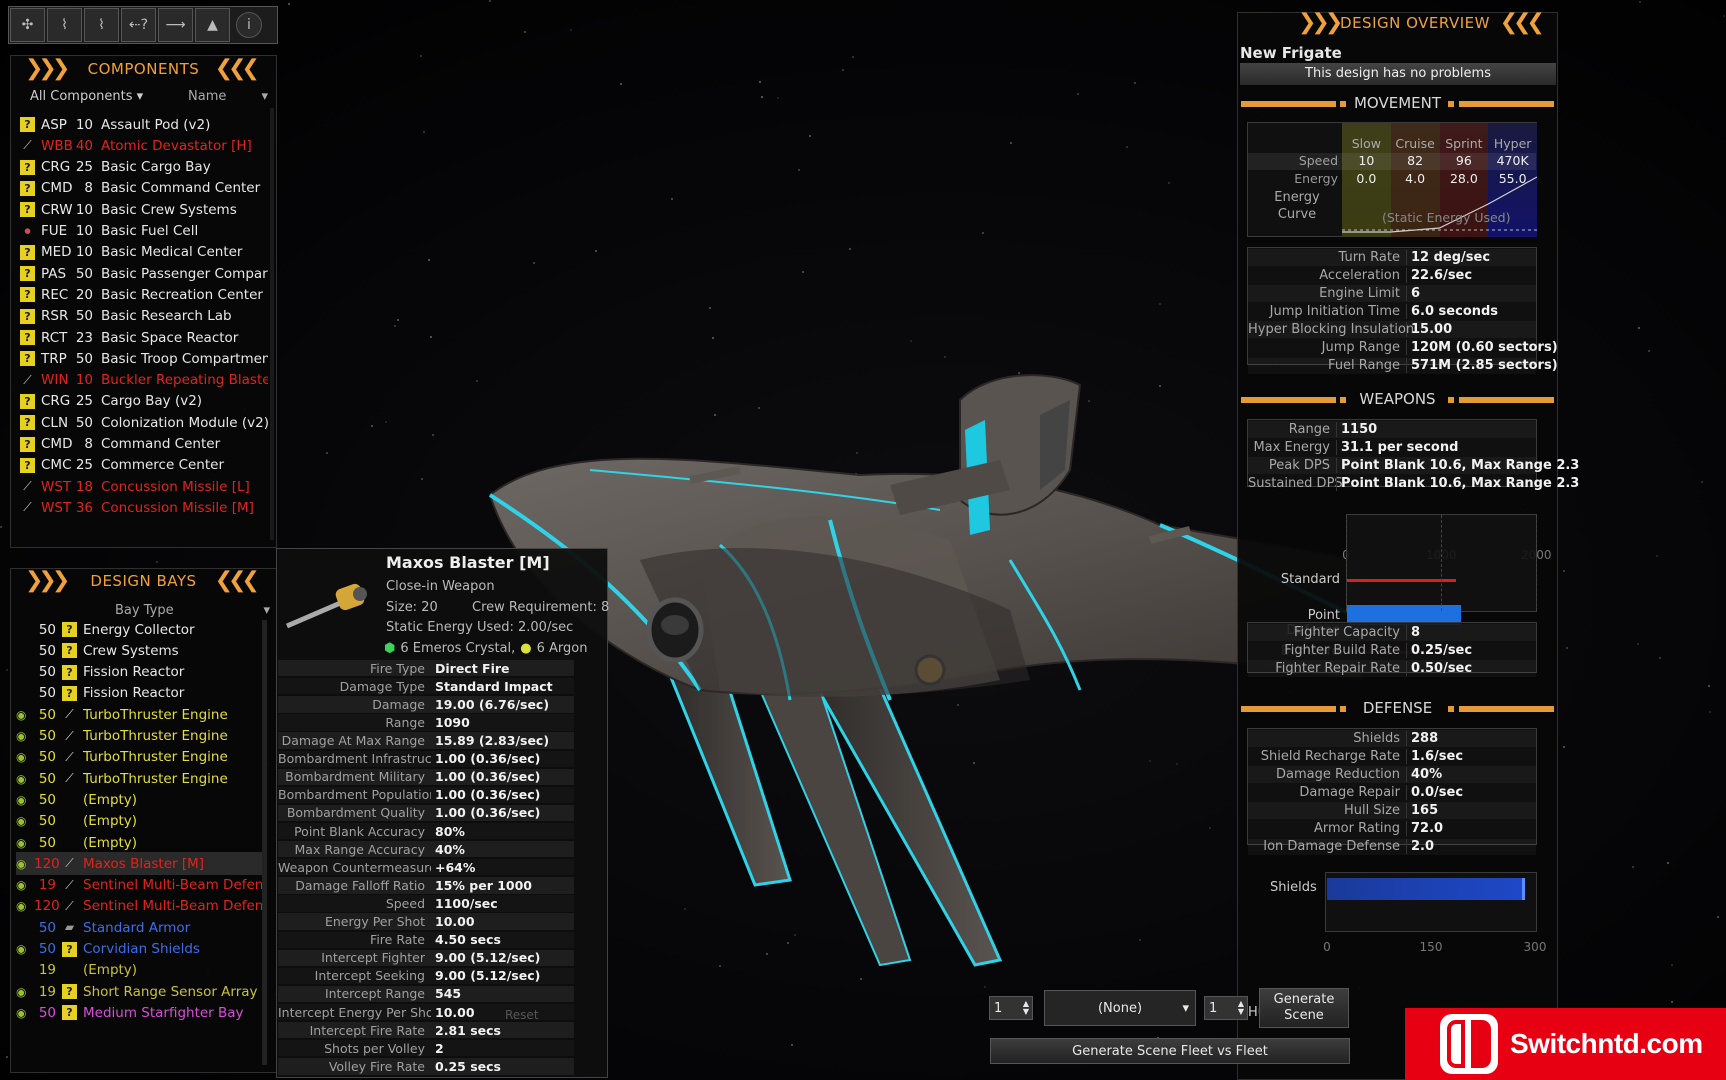  Describe the element at coordinates (374, 922) in the screenshot. I see `tooltip-stat-label: Energy Per Shot` at that location.